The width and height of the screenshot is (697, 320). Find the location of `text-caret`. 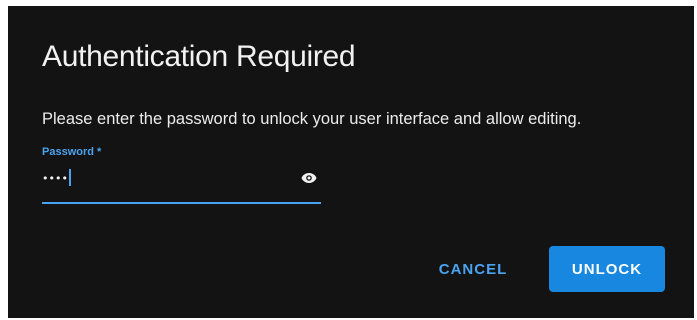

text-caret is located at coordinates (70, 177).